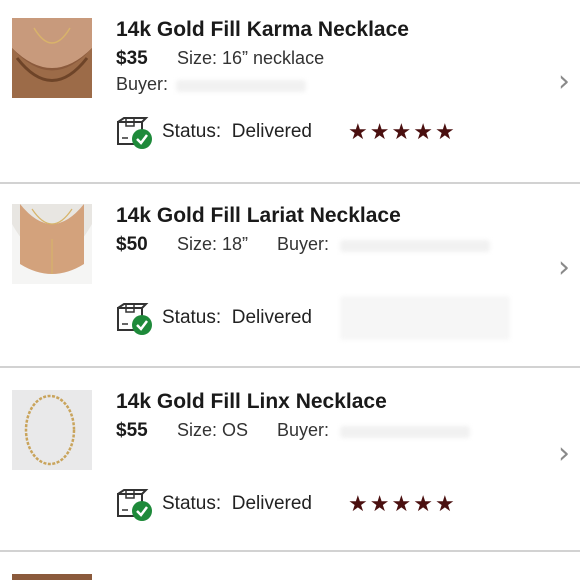 This screenshot has height=580, width=580. I want to click on size-label: Size: 16” necklace, so click(251, 58).